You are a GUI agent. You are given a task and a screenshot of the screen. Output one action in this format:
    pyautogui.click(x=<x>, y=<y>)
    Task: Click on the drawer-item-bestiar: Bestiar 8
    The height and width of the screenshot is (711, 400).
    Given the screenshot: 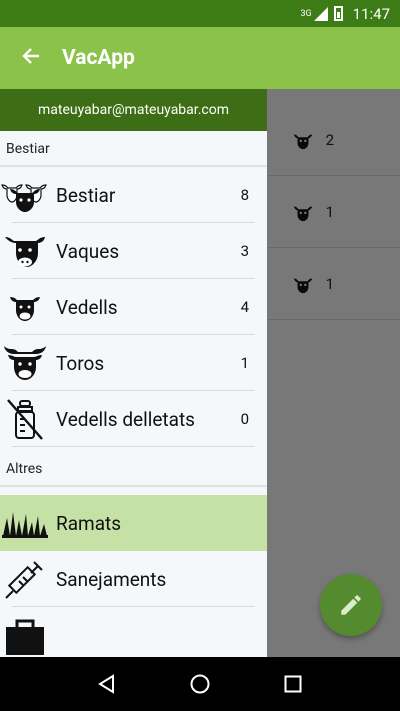 What is the action you would take?
    pyautogui.click(x=133, y=195)
    